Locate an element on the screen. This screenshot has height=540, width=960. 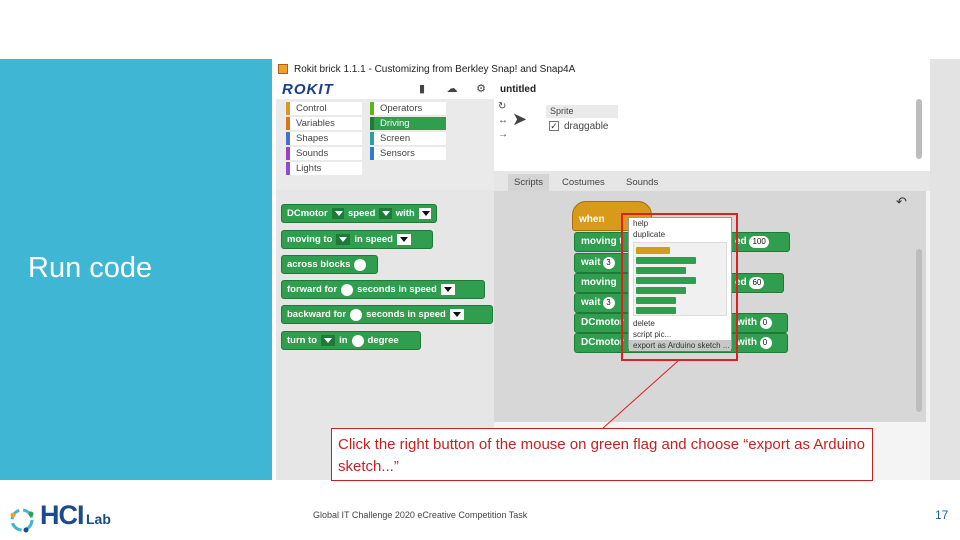
category-sensors: Sensors is located at coordinates (408, 153).